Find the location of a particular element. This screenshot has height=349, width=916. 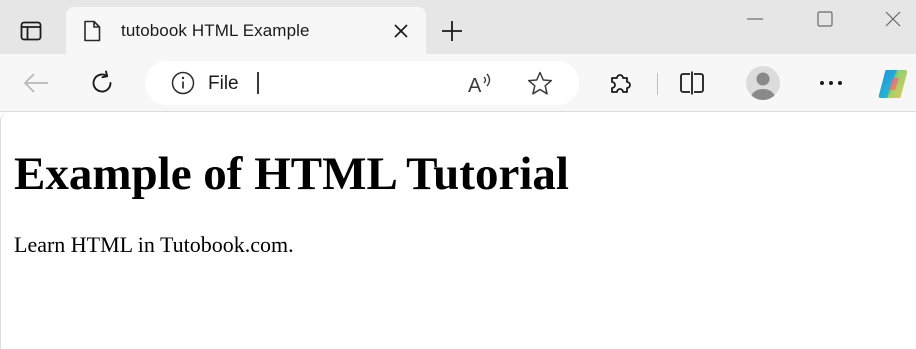

page-heading: Example of HTML Tutorial is located at coordinates (291, 174).